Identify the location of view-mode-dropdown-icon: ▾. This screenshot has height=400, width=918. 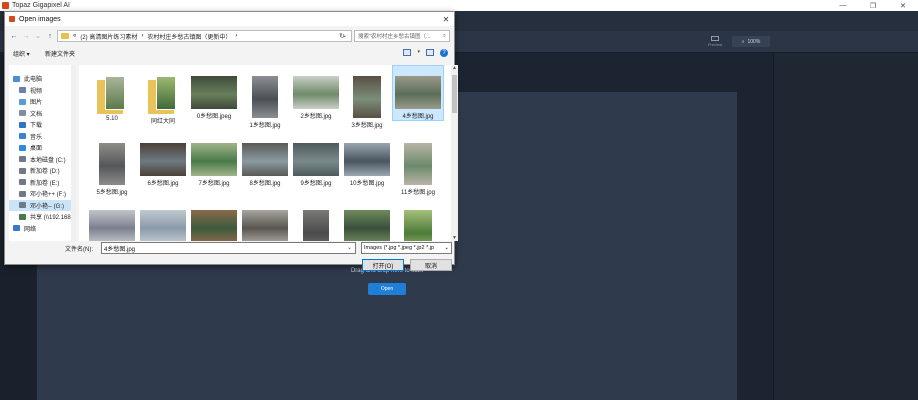
(418, 53).